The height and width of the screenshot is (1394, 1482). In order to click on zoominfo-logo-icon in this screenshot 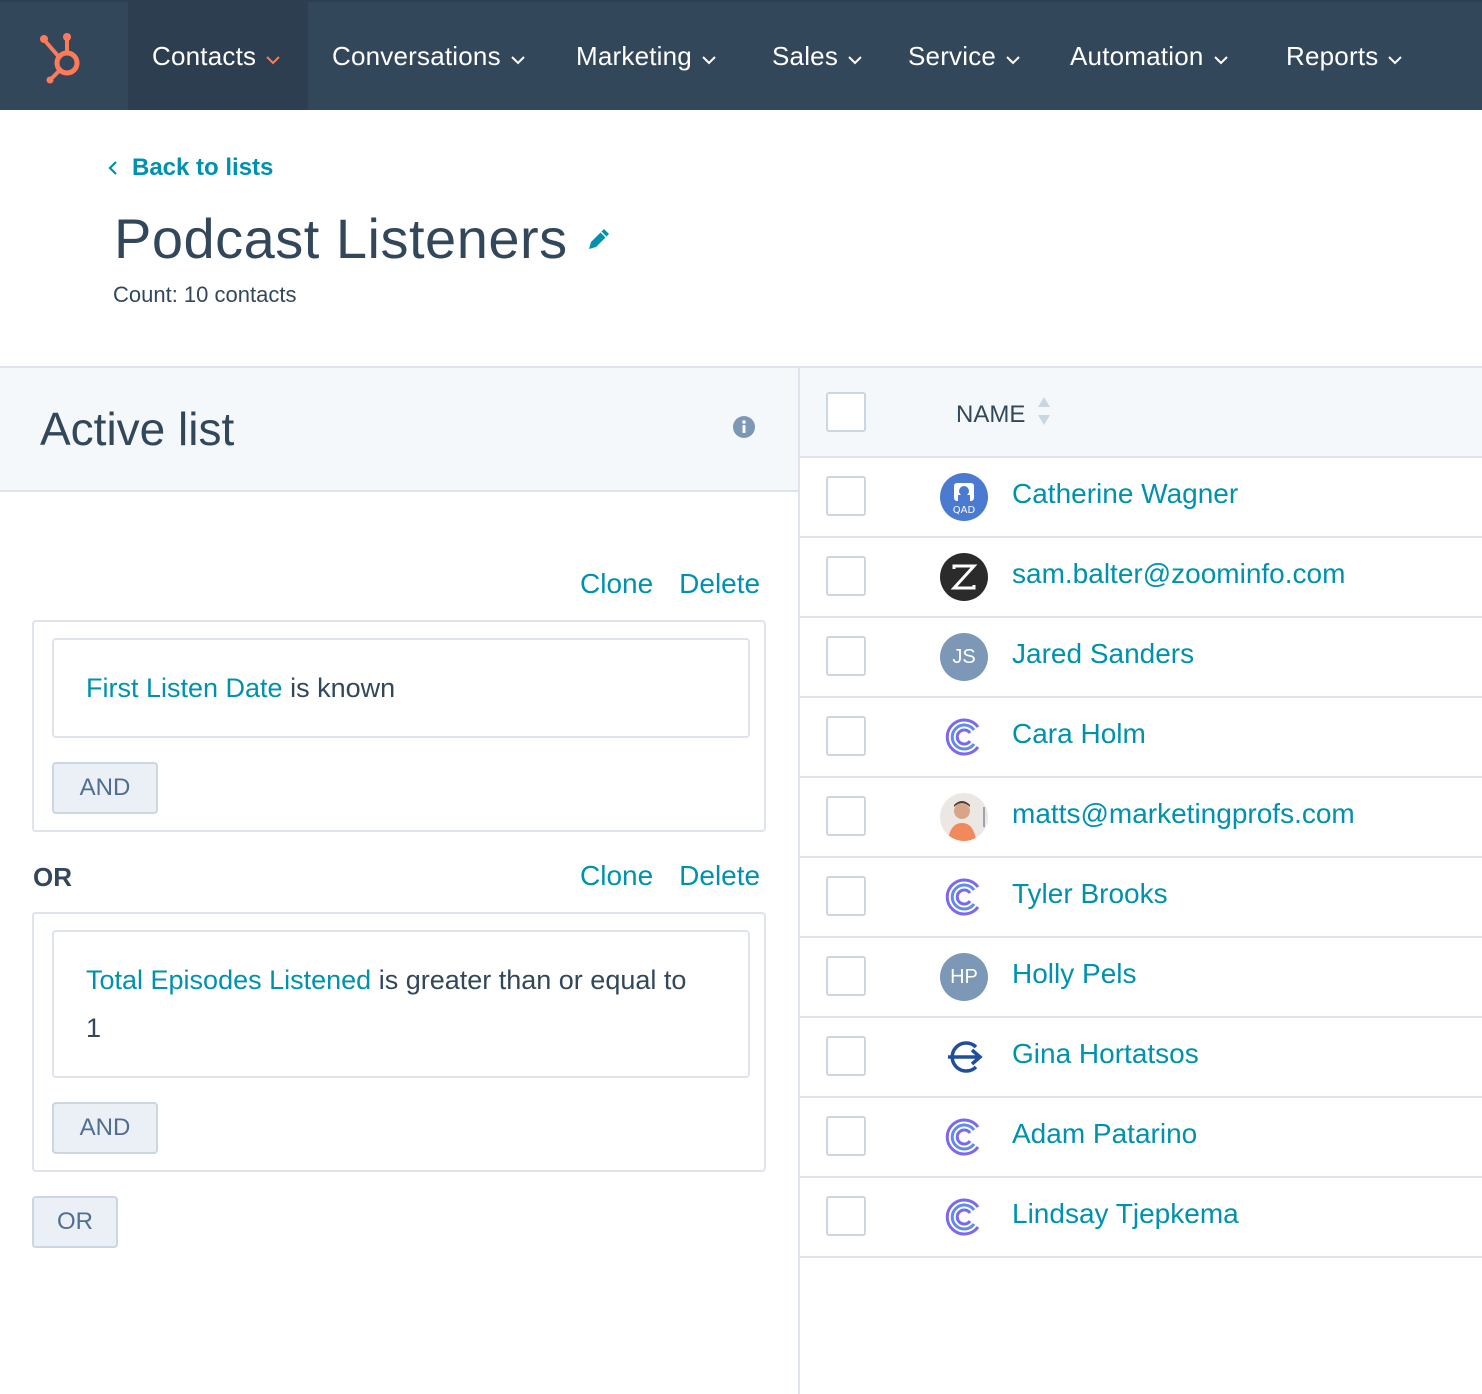, I will do `click(964, 577)`.